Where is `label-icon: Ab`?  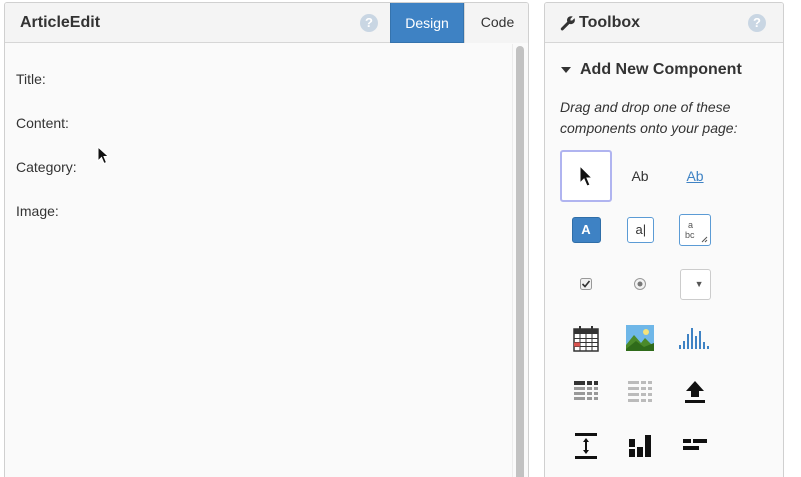 label-icon: Ab is located at coordinates (640, 176).